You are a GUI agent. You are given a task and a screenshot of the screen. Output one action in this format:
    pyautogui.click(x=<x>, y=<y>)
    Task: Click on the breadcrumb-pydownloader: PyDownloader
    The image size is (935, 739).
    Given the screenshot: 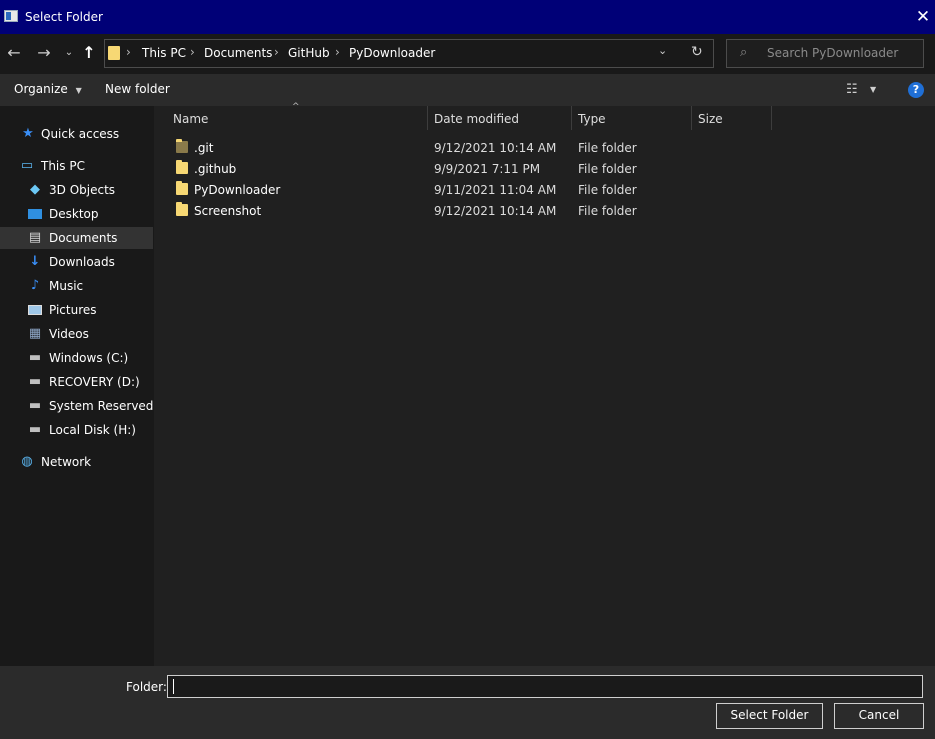 What is the action you would take?
    pyautogui.click(x=392, y=53)
    